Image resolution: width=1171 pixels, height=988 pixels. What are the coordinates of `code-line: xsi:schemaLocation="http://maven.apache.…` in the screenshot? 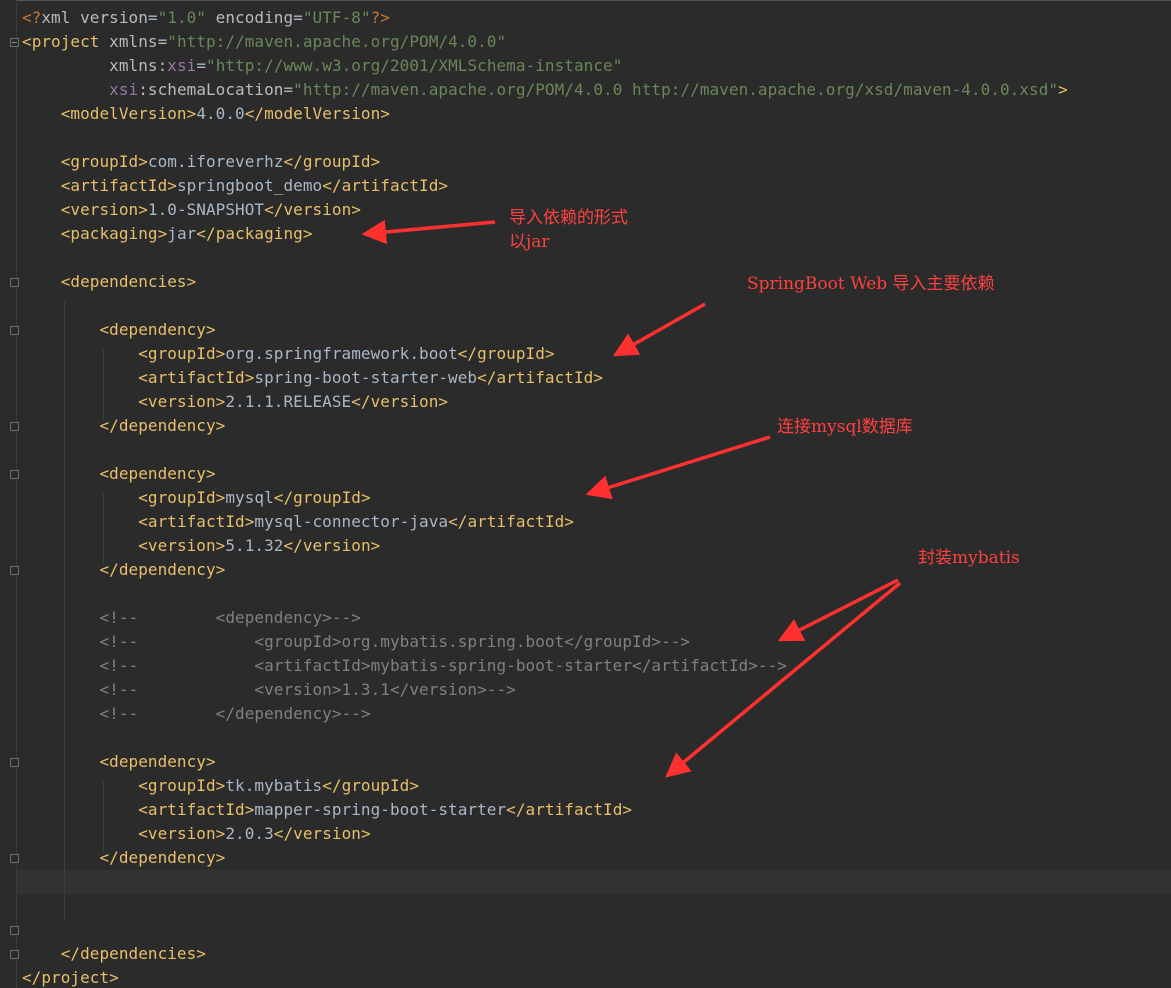 It's located at (545, 90).